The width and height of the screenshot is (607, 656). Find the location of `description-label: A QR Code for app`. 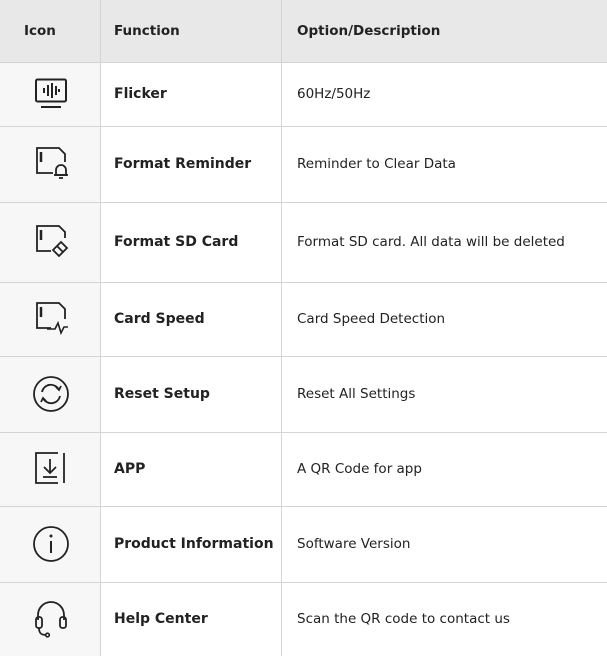

description-label: A QR Code for app is located at coordinates (359, 469).